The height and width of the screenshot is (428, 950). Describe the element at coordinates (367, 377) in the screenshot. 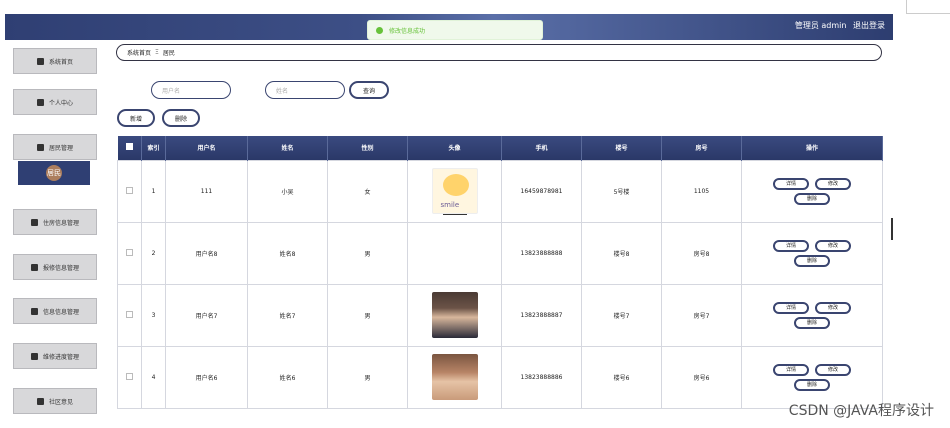

I see `cell-gender: 男` at that location.